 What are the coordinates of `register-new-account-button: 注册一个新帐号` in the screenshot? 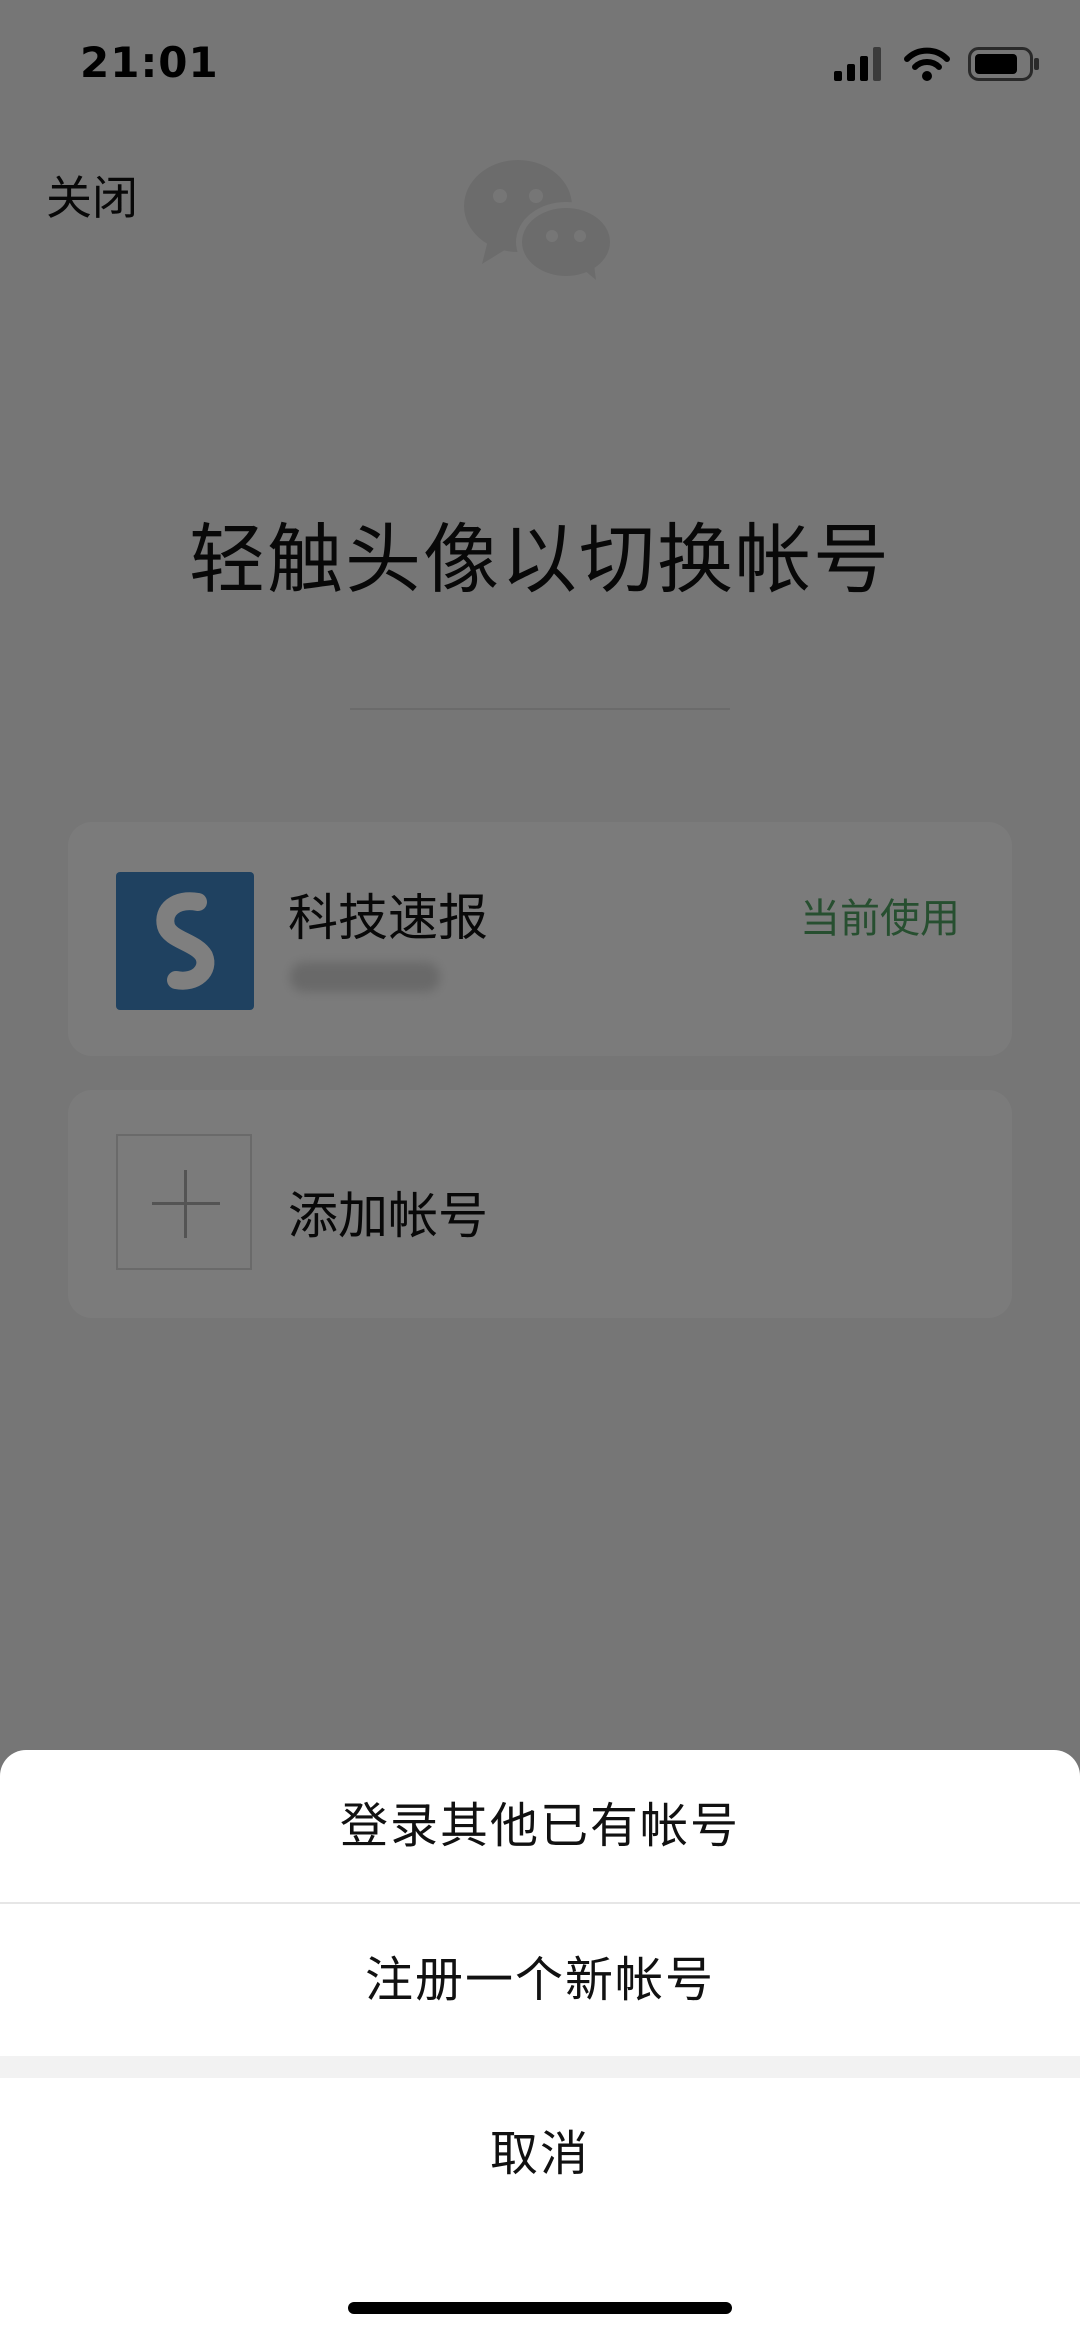 It's located at (540, 1980).